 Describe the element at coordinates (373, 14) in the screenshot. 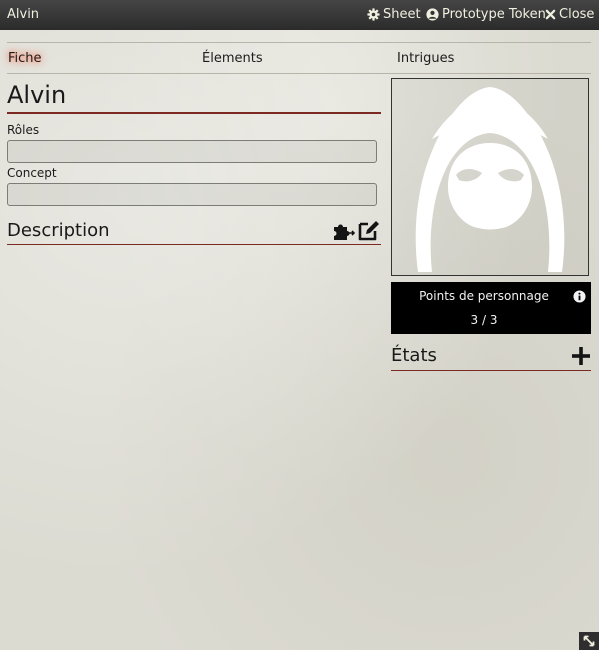

I see `gear-icon` at that location.